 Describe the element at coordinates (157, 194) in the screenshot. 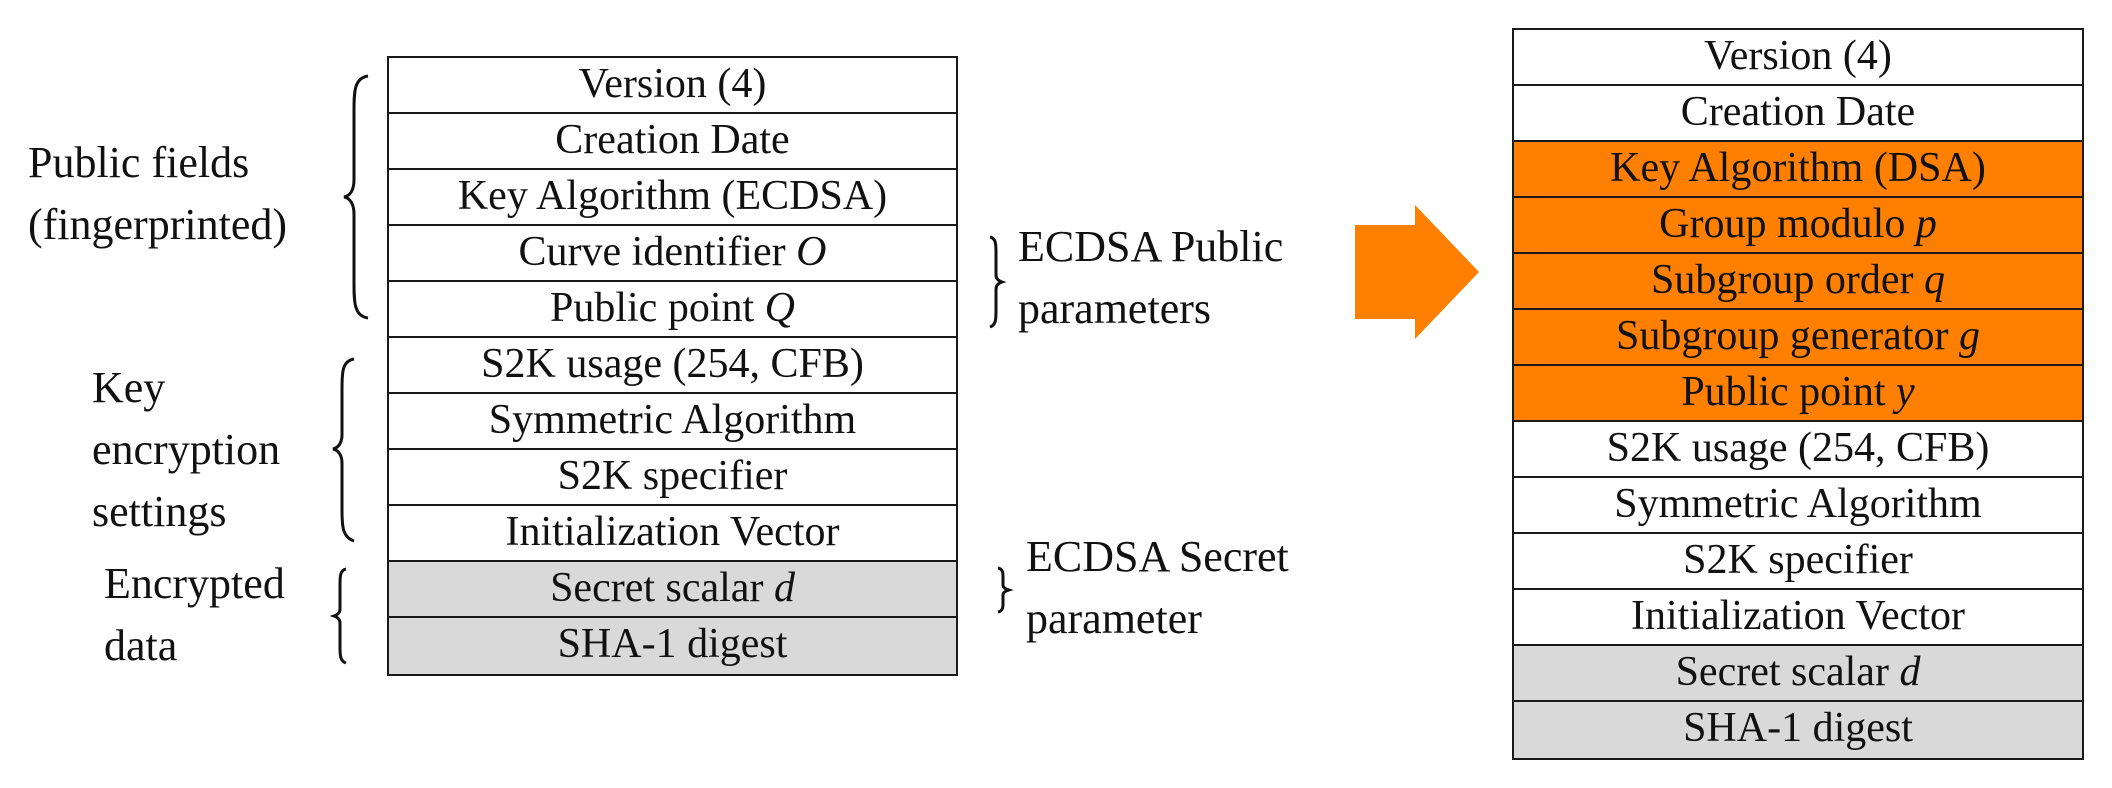

I see `public-fields-label: Public fields (fingerprinted)` at that location.